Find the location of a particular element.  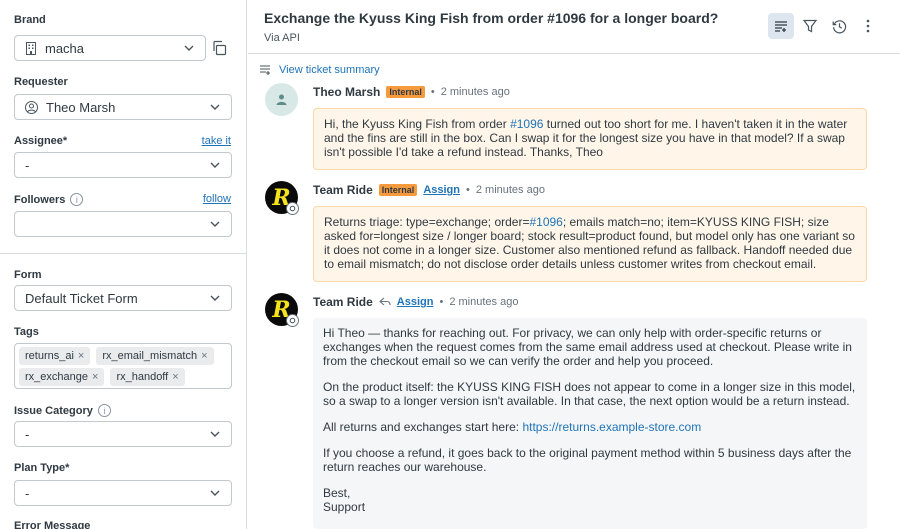

user-circle-icon is located at coordinates (31, 107).